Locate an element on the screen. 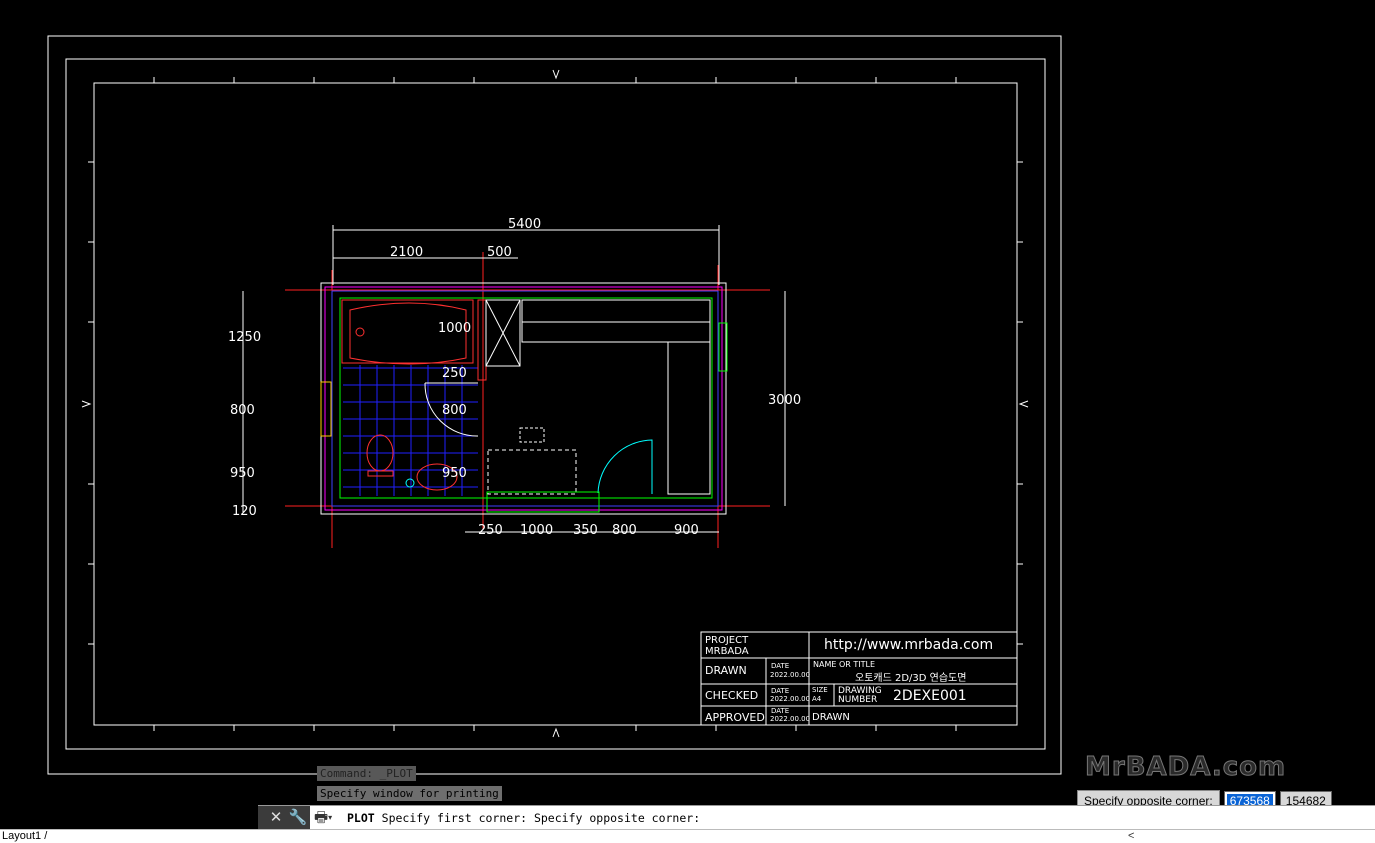 Image resolution: width=1375 pixels, height=843 pixels. dim-bottom-3: 350 is located at coordinates (585, 530).